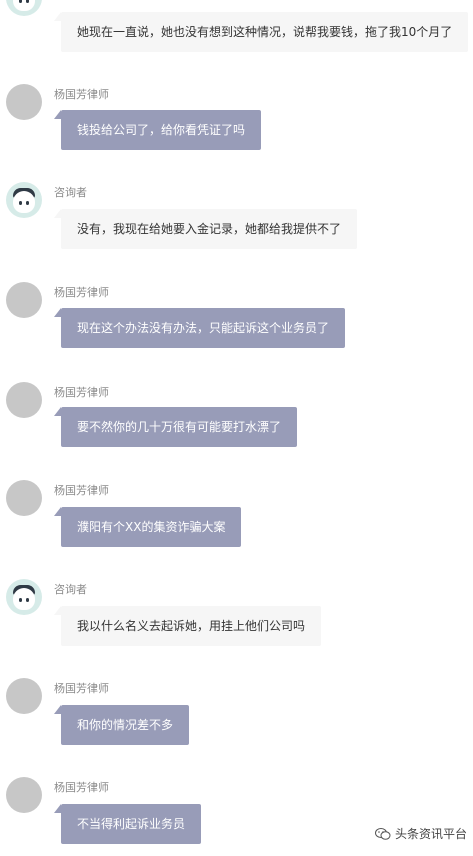 The image size is (473, 856). Describe the element at coordinates (157, 130) in the screenshot. I see `message-bubble: 钱投给公司了，给你看凭证了吗` at that location.